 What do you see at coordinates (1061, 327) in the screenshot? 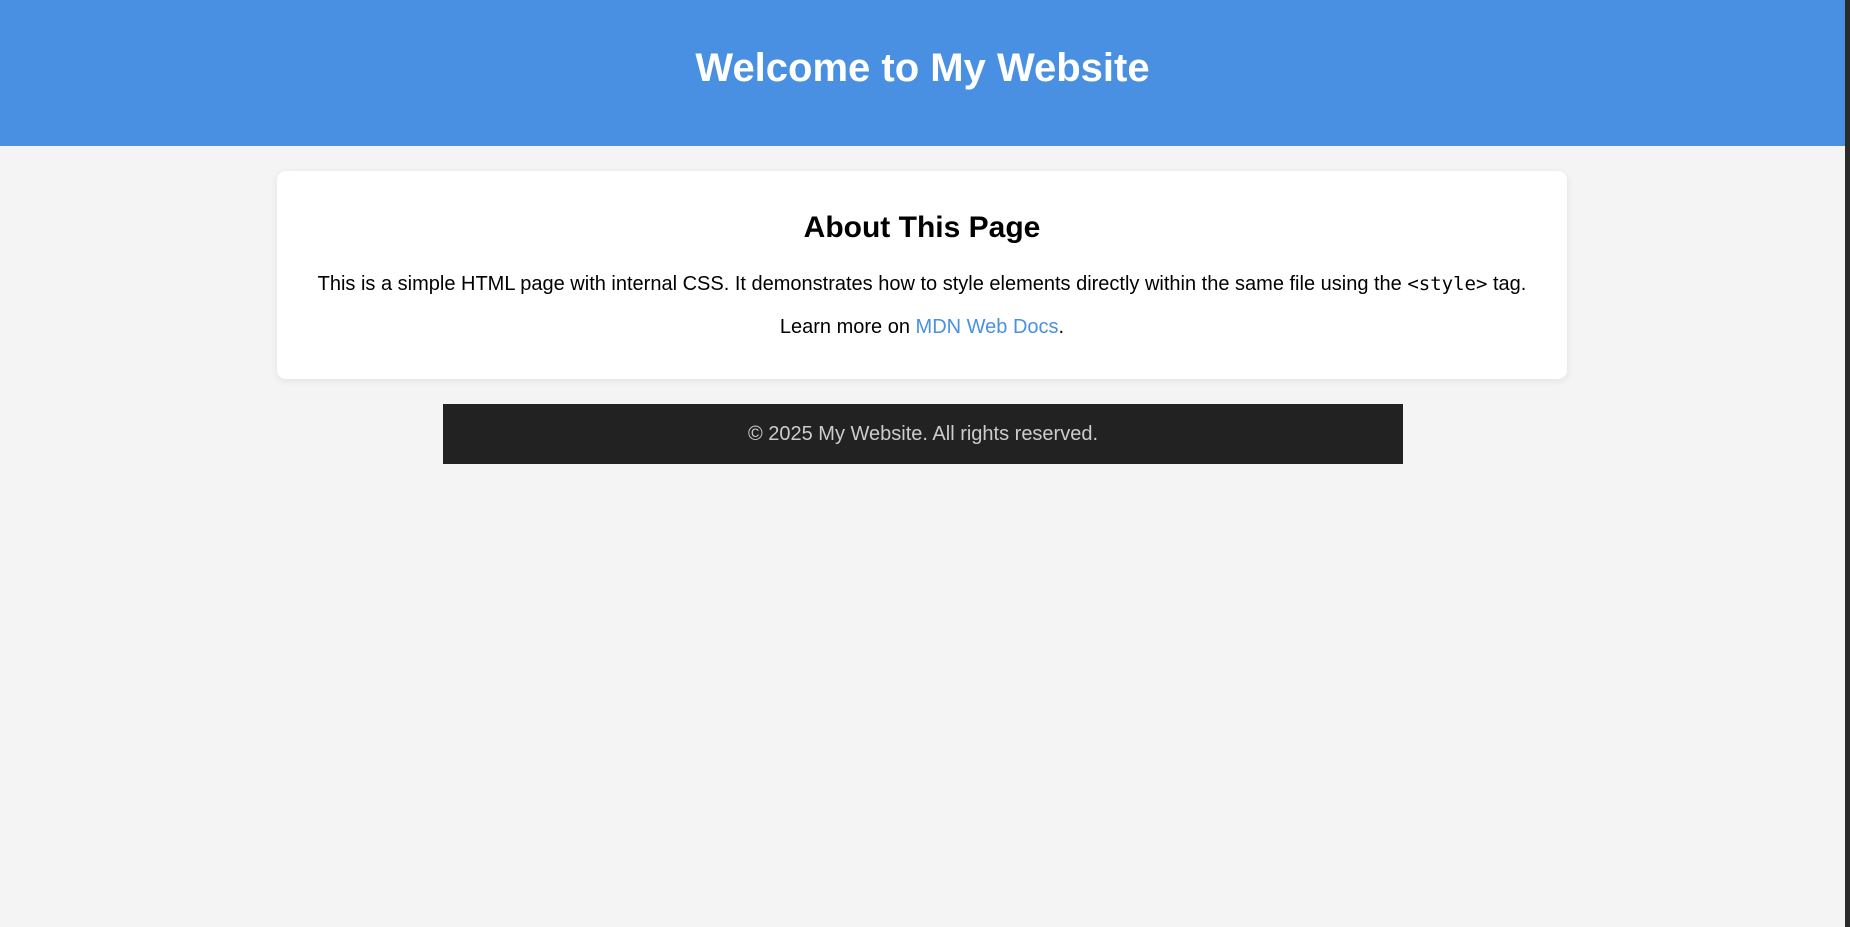
I see `learn-more-suffix: .` at bounding box center [1061, 327].